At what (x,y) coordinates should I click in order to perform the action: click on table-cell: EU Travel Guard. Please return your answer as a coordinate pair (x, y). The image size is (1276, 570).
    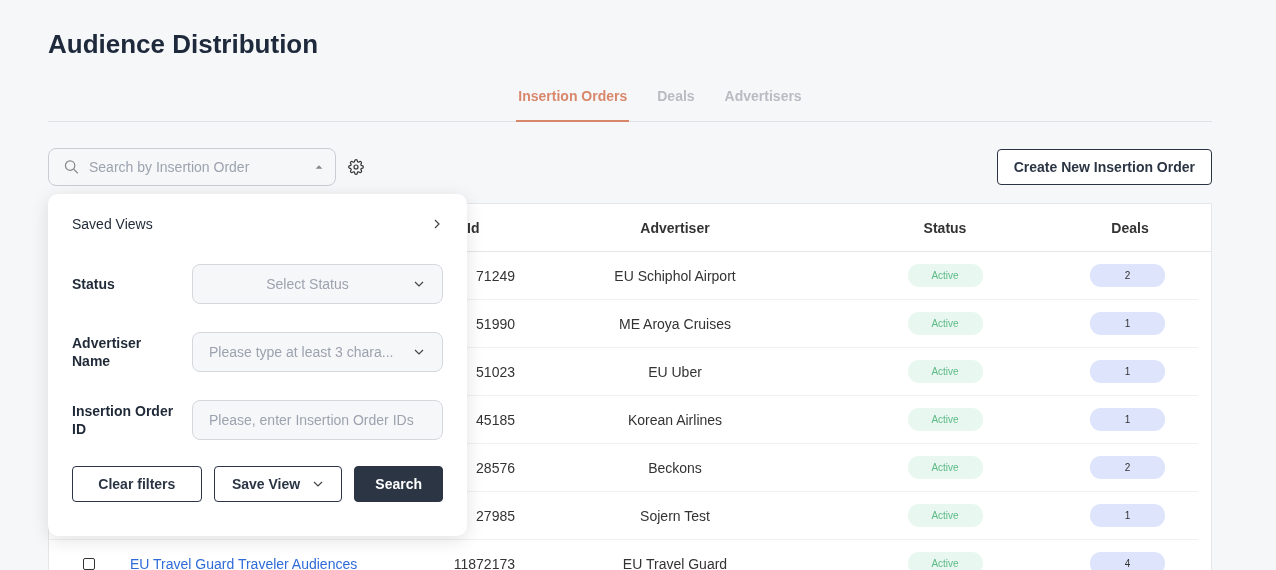
    Looking at the image, I should click on (675, 562).